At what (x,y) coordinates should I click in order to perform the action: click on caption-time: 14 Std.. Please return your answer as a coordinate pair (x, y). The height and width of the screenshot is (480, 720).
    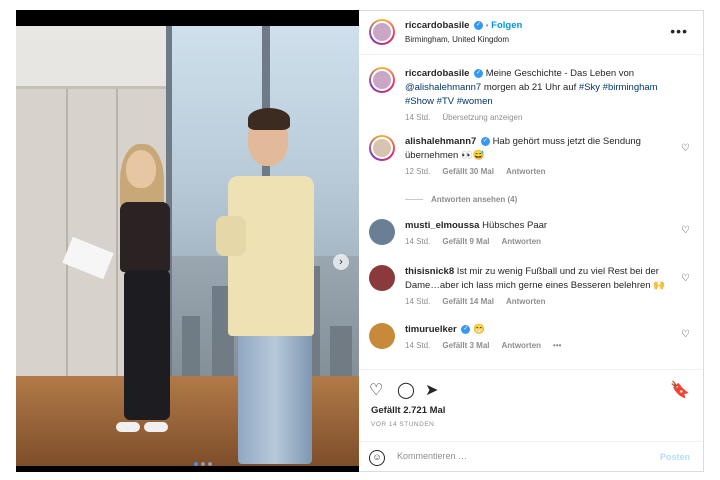
    Looking at the image, I should click on (418, 117).